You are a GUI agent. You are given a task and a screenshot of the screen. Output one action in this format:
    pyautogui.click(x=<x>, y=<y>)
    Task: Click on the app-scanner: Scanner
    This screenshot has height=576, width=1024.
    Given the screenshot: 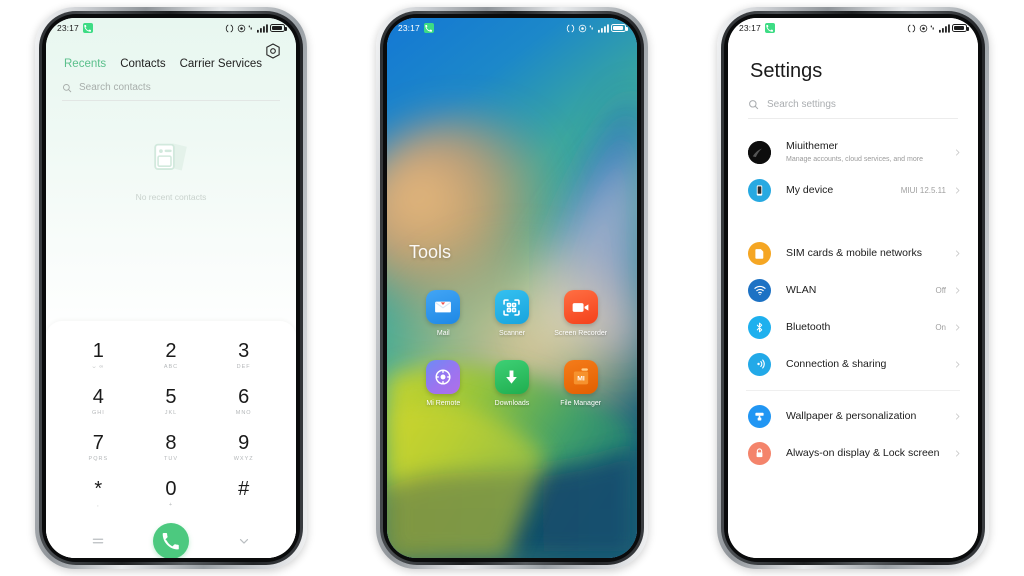 What is the action you would take?
    pyautogui.click(x=512, y=314)
    